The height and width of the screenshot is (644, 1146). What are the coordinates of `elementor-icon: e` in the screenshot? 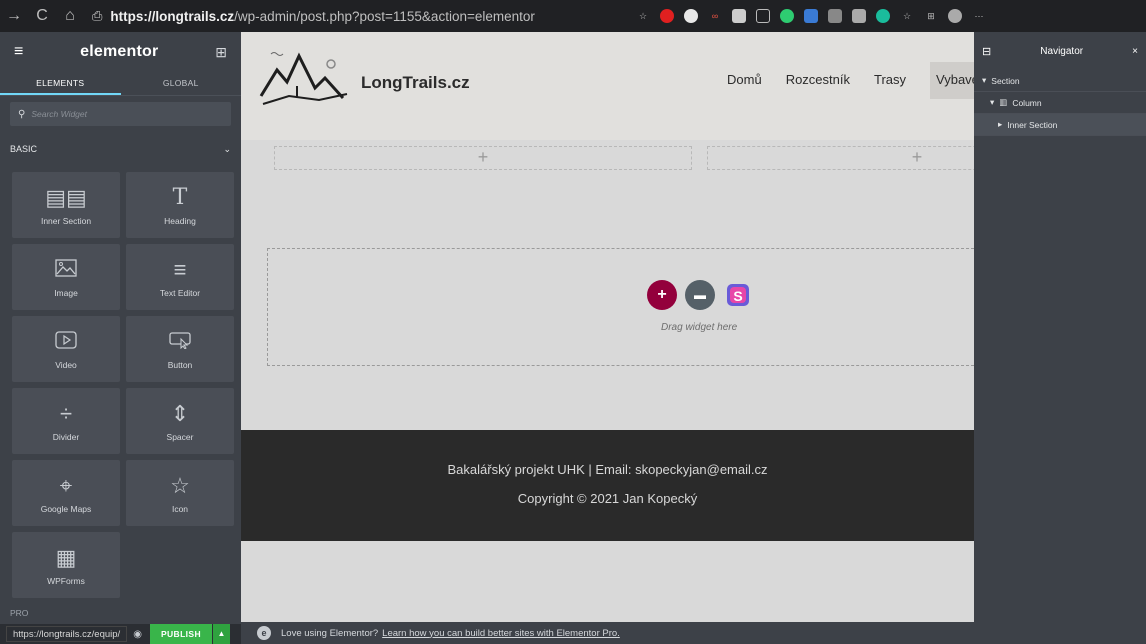 It's located at (264, 633).